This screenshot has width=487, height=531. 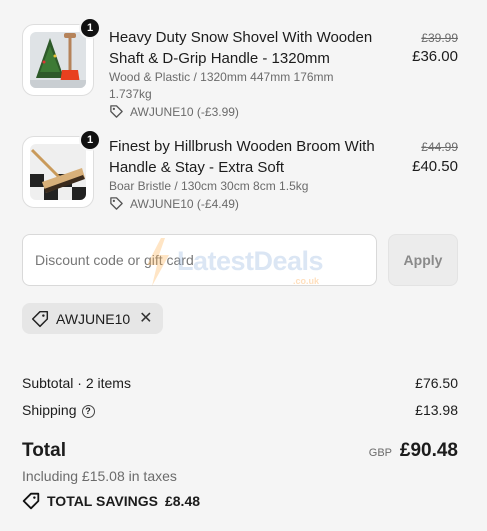 What do you see at coordinates (99, 476) in the screenshot?
I see `taxes-note: Including £15.08 in taxes` at bounding box center [99, 476].